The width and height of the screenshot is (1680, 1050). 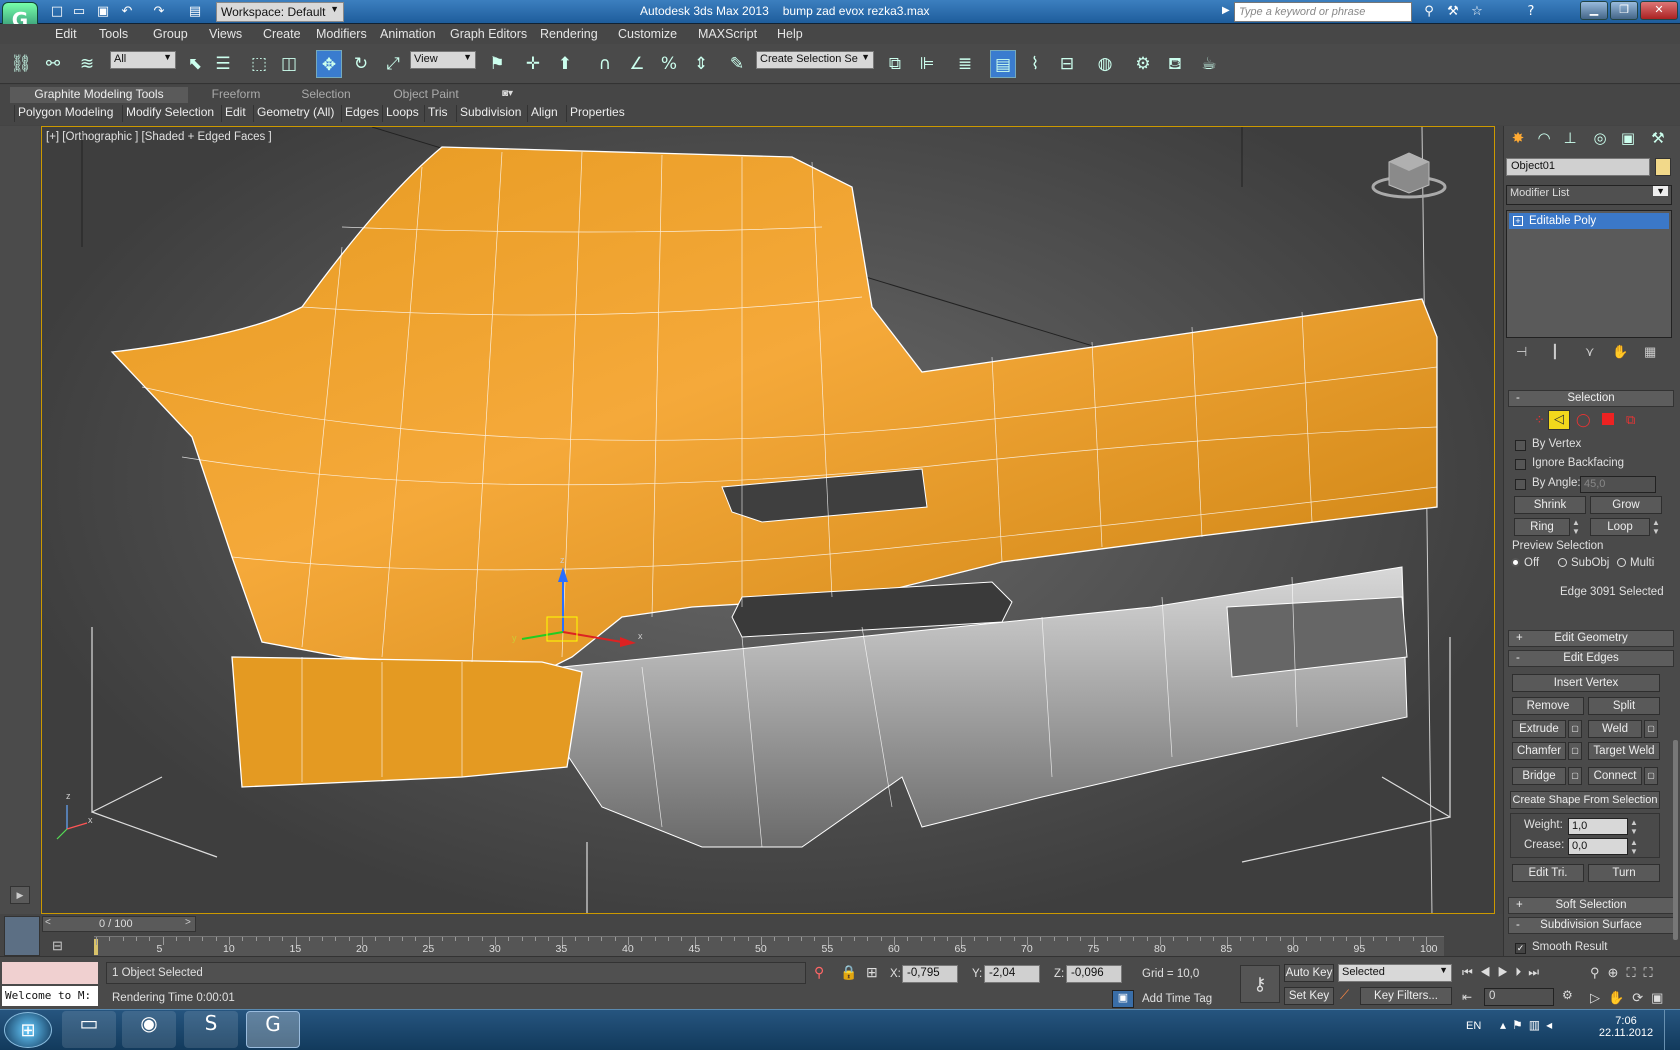 What do you see at coordinates (1515, 562) in the screenshot?
I see `preview-off-radio` at bounding box center [1515, 562].